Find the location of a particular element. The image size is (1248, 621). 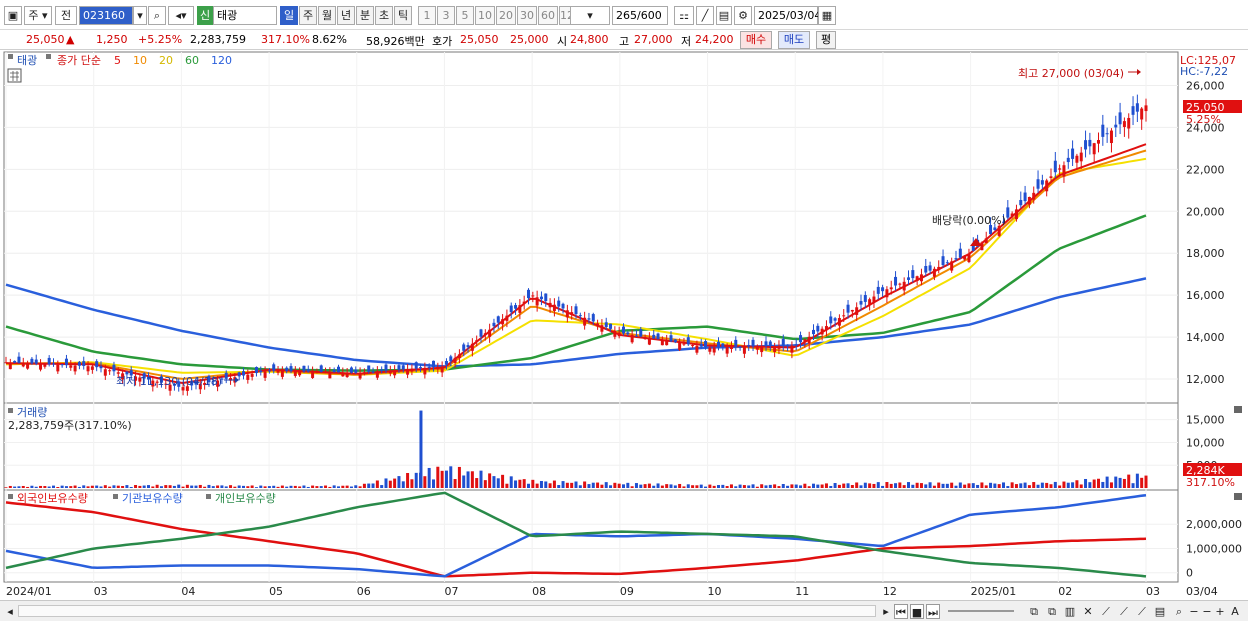

stop-icon: ■ is located at coordinates (917, 611).